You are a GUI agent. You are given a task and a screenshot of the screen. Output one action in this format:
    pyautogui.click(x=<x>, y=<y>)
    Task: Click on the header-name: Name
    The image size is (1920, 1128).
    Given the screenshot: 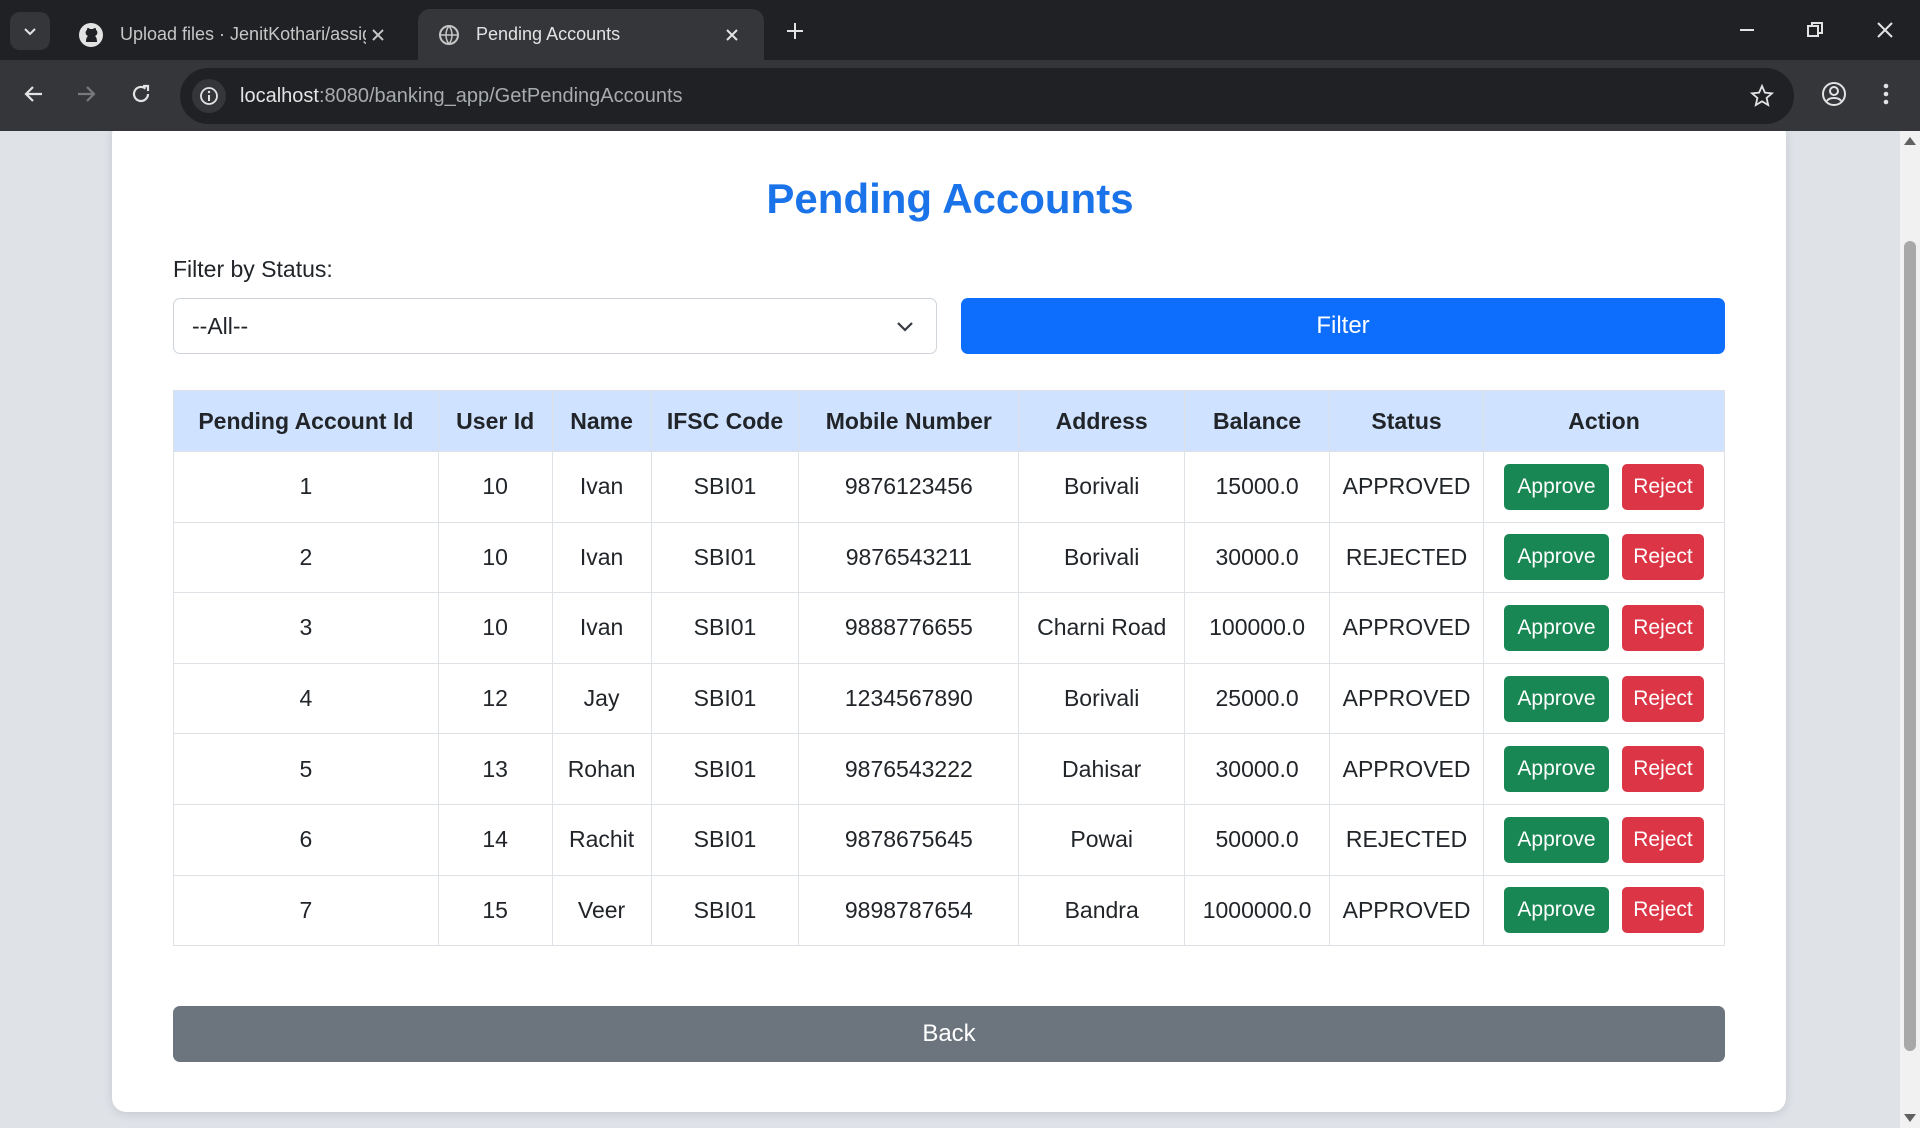 What is the action you would take?
    pyautogui.click(x=601, y=421)
    